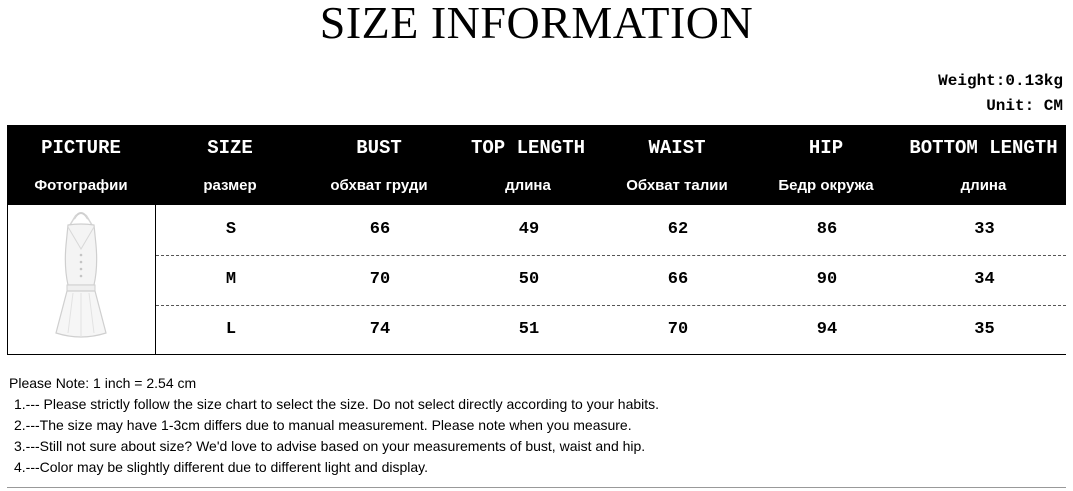 The image size is (1073, 491). Describe the element at coordinates (230, 185) in the screenshot. I see `header-size-ru: размер` at that location.